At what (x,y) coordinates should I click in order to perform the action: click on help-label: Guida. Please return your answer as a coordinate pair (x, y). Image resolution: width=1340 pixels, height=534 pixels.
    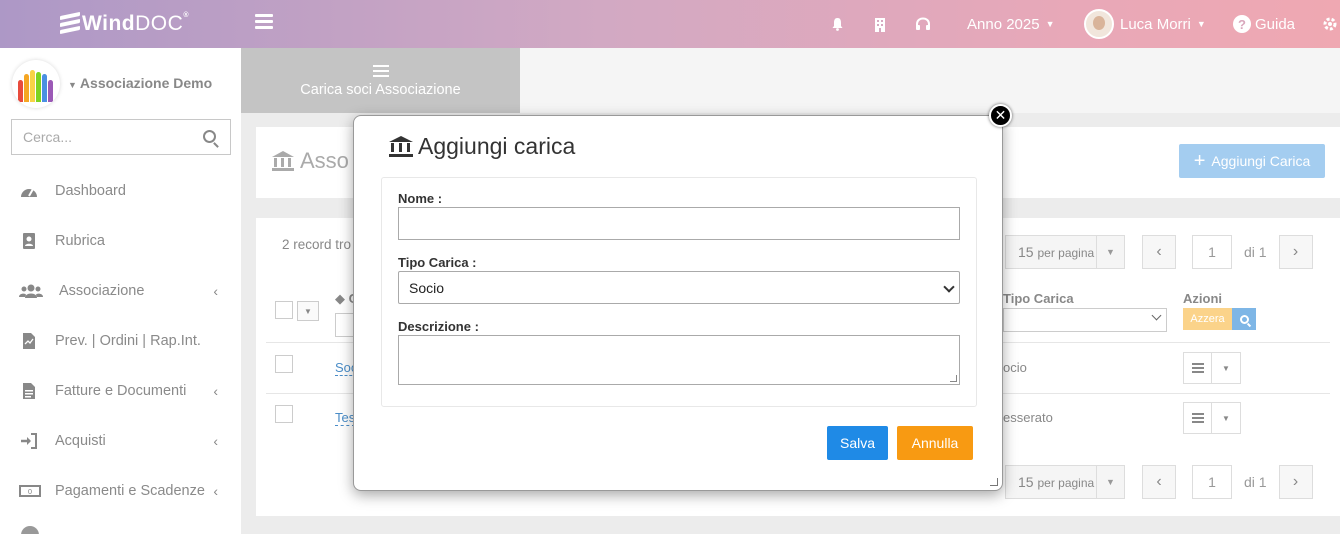
    Looking at the image, I should click on (1275, 24).